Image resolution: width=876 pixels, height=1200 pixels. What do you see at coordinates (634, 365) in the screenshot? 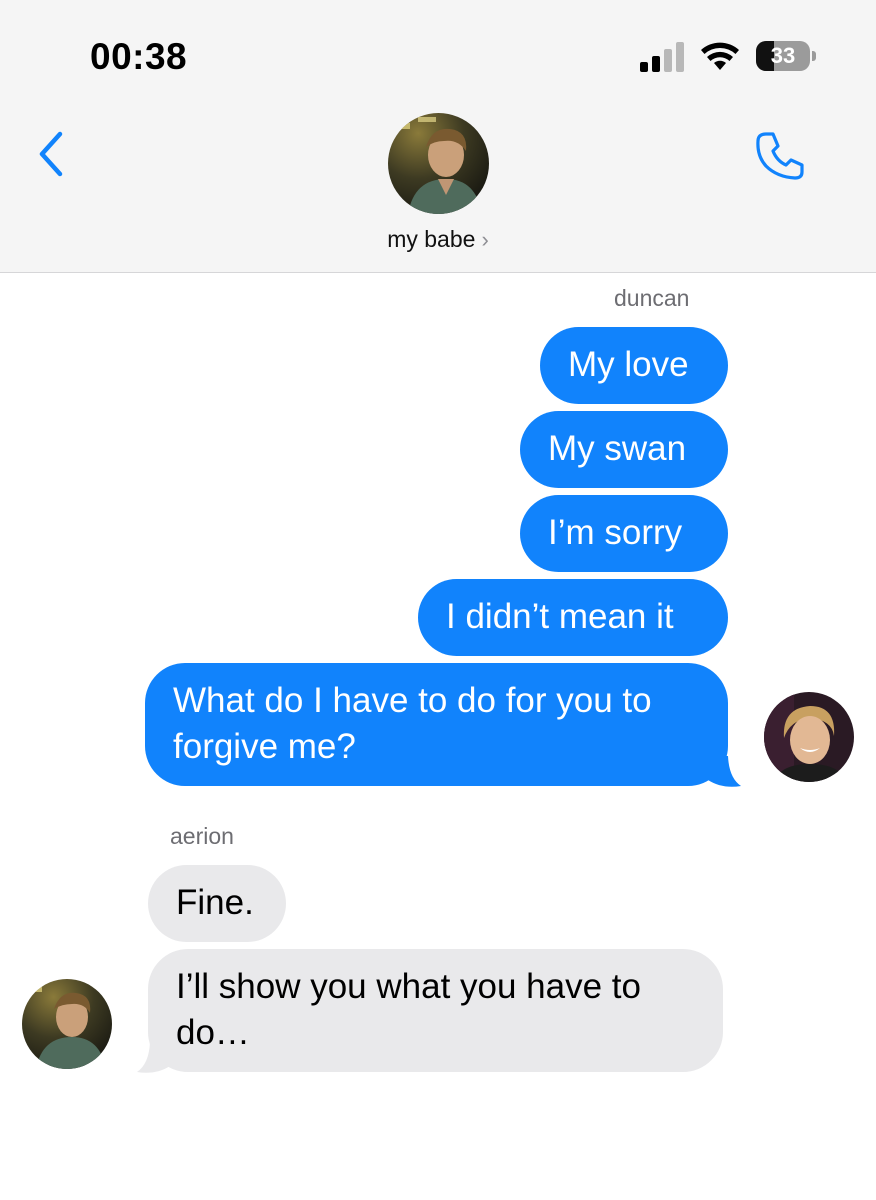
I see `message-bubble-outgoing: My love` at bounding box center [634, 365].